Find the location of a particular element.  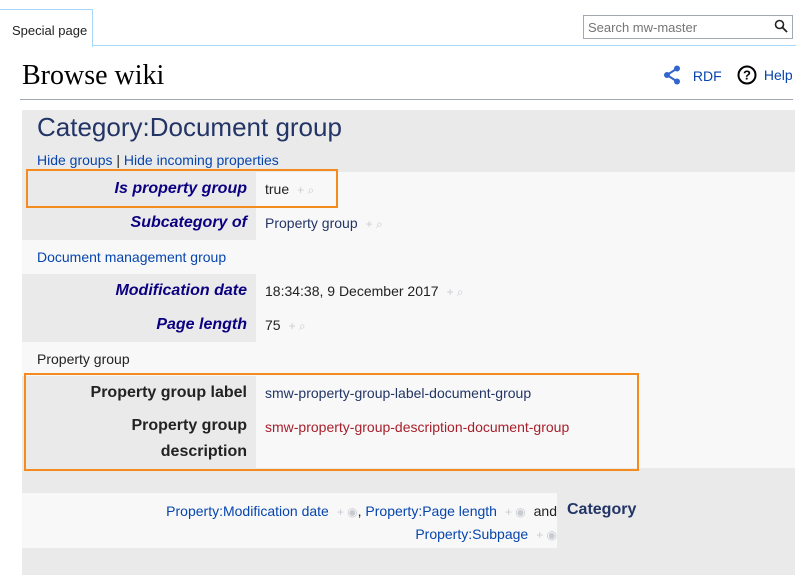

group-heading: Document management group is located at coordinates (408, 257).